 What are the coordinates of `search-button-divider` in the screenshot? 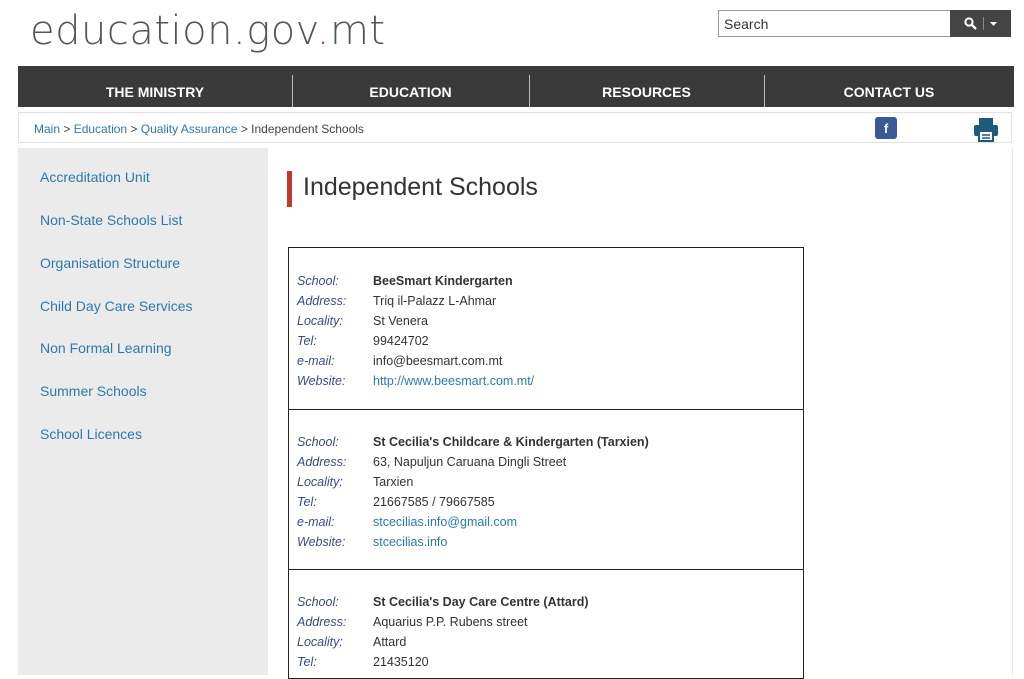 It's located at (983, 23).